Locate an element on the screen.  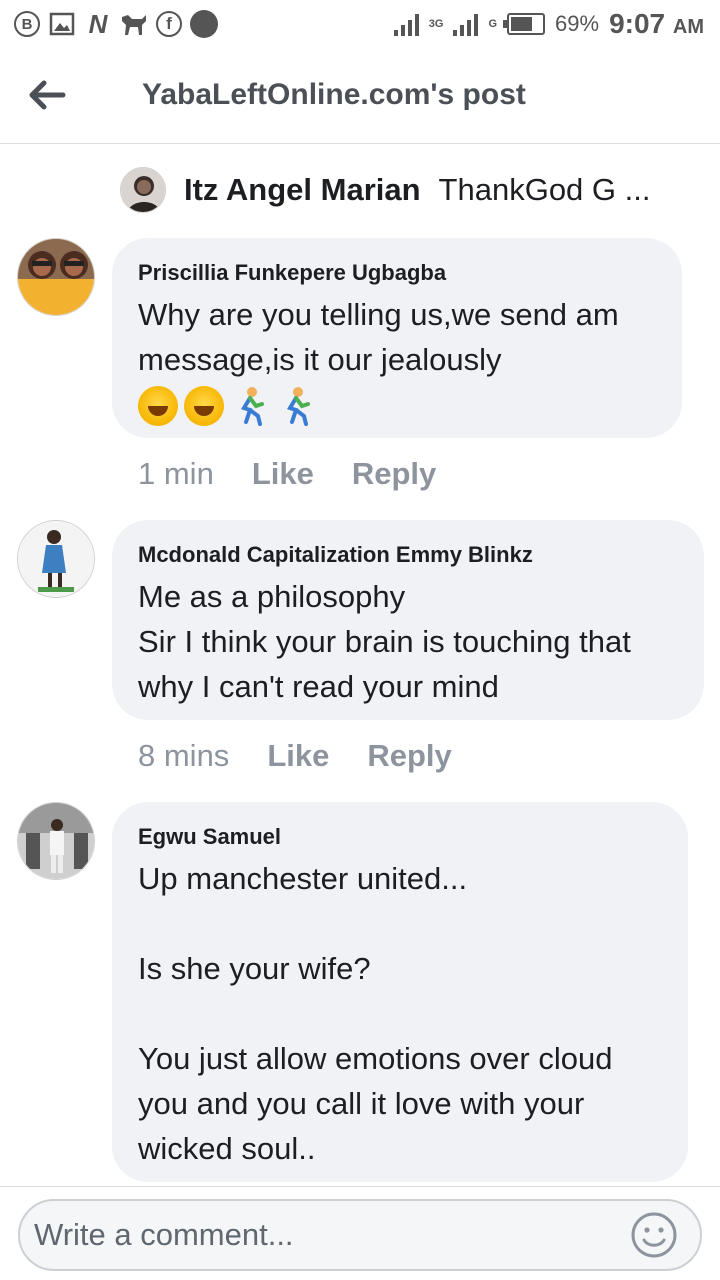
n-icon: N is located at coordinates (98, 23).